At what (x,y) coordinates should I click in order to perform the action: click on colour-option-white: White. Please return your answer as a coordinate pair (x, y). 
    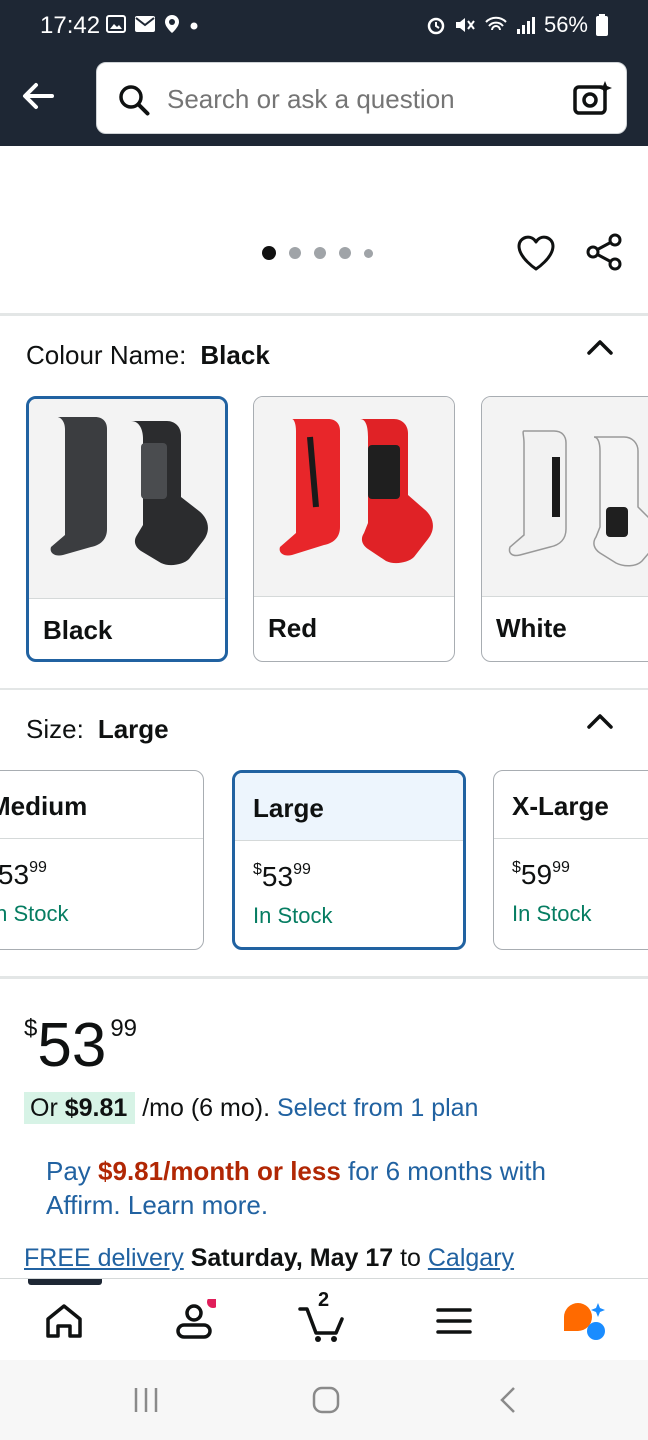
    Looking at the image, I should click on (564, 529).